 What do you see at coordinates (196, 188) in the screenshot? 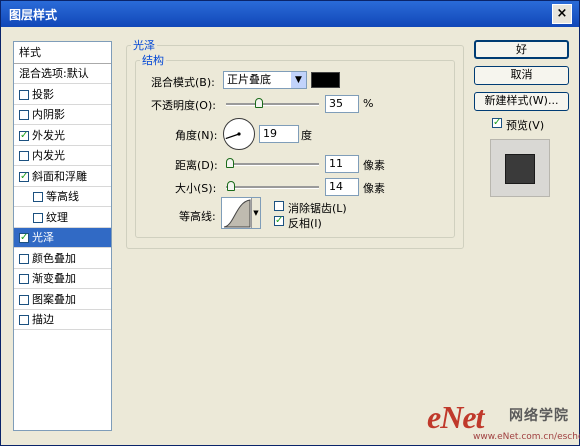
I see `size-label: 大小(S):` at bounding box center [196, 188].